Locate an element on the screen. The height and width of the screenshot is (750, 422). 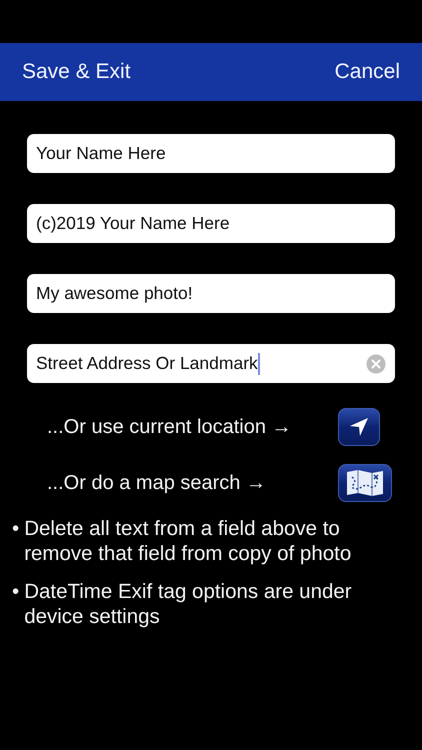
option-label: ...Or use current location → is located at coordinates (169, 427).